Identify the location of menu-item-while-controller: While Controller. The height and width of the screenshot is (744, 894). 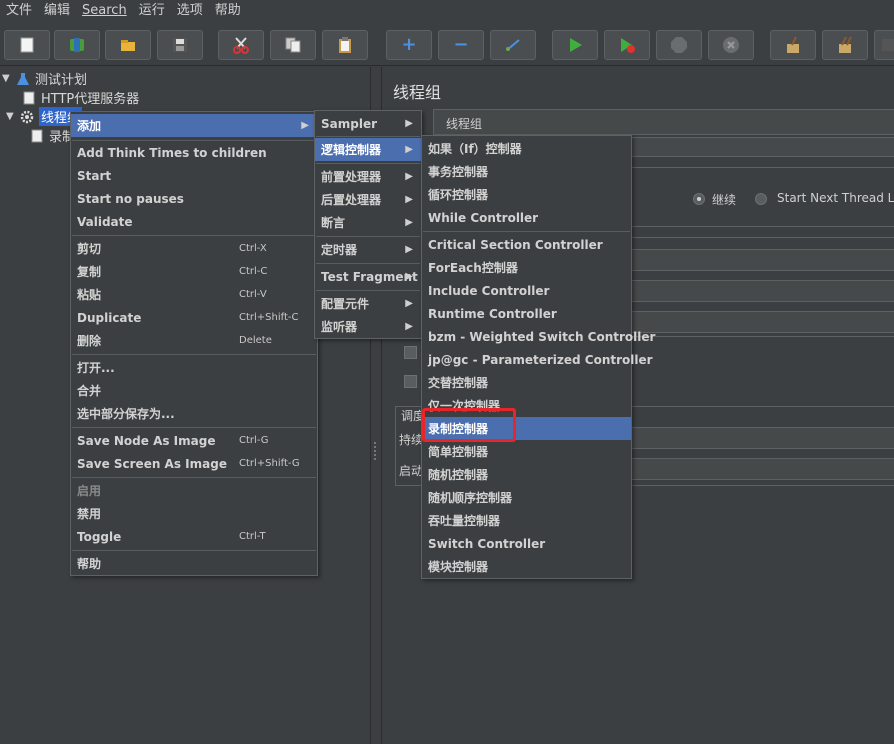
(526, 217).